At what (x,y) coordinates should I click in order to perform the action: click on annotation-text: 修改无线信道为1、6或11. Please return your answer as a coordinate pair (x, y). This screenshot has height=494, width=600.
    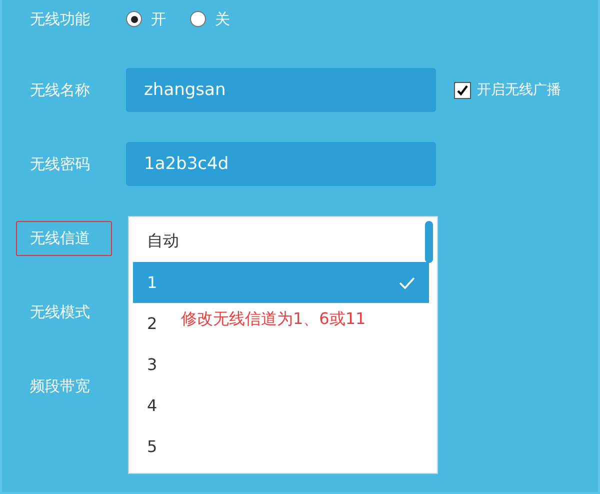
    Looking at the image, I should click on (273, 319).